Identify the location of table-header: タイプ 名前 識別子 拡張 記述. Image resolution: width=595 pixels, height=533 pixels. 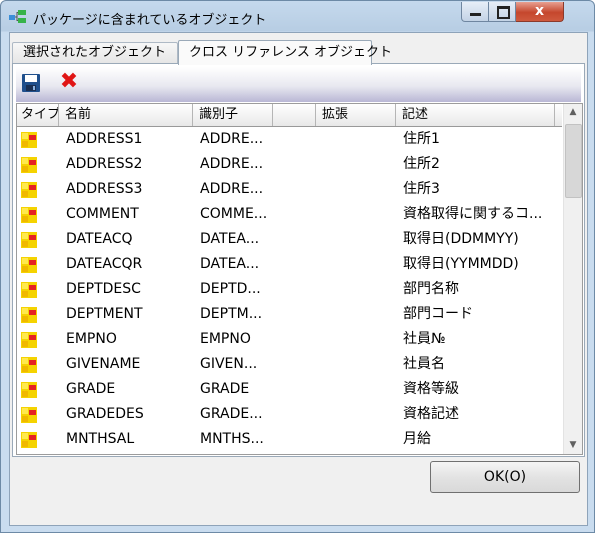
(289, 115).